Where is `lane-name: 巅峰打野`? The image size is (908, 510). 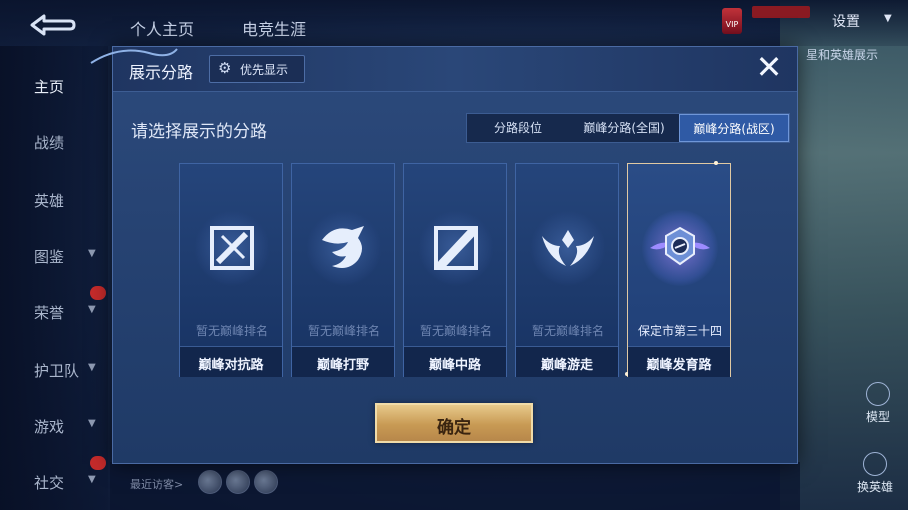
lane-name: 巅峰打野 is located at coordinates (342, 365).